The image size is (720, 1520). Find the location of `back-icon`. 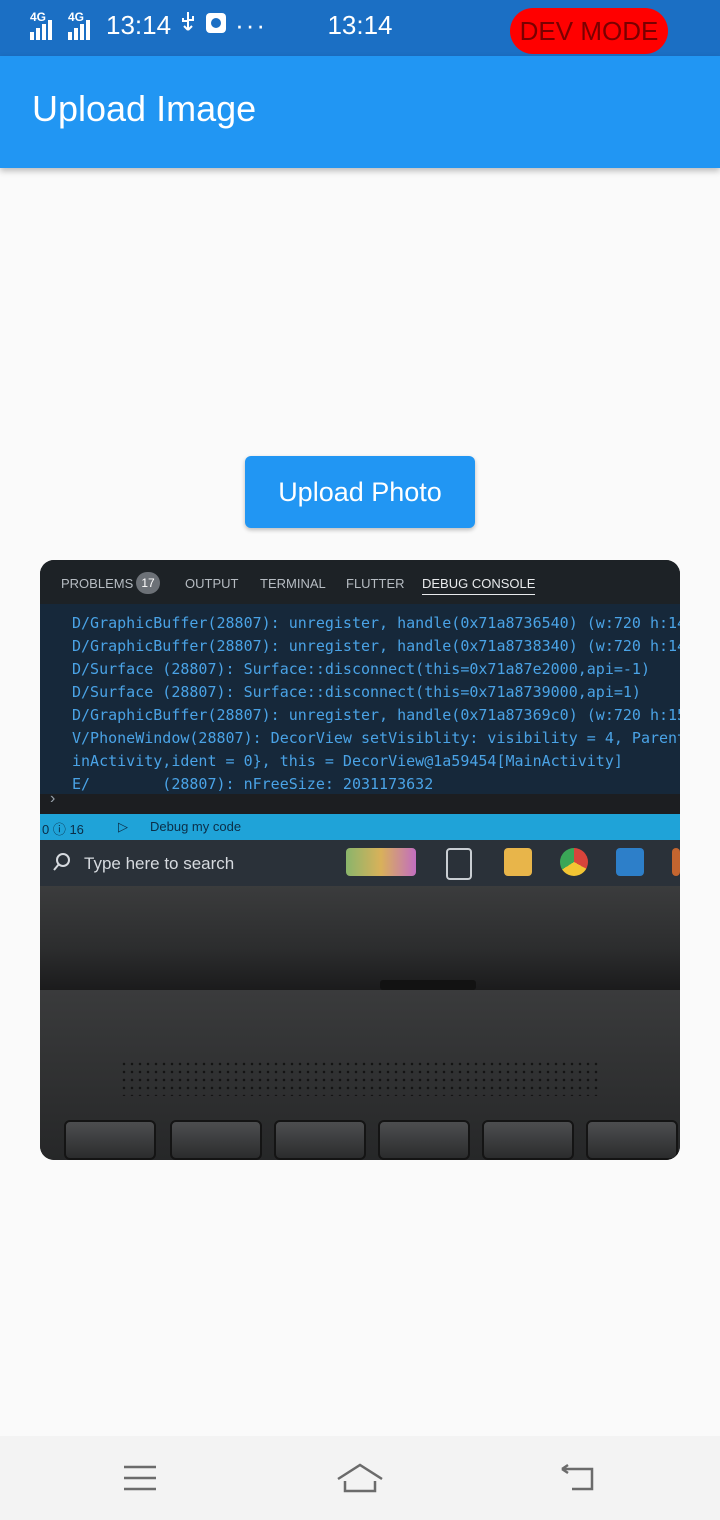

back-icon is located at coordinates (578, 1478).